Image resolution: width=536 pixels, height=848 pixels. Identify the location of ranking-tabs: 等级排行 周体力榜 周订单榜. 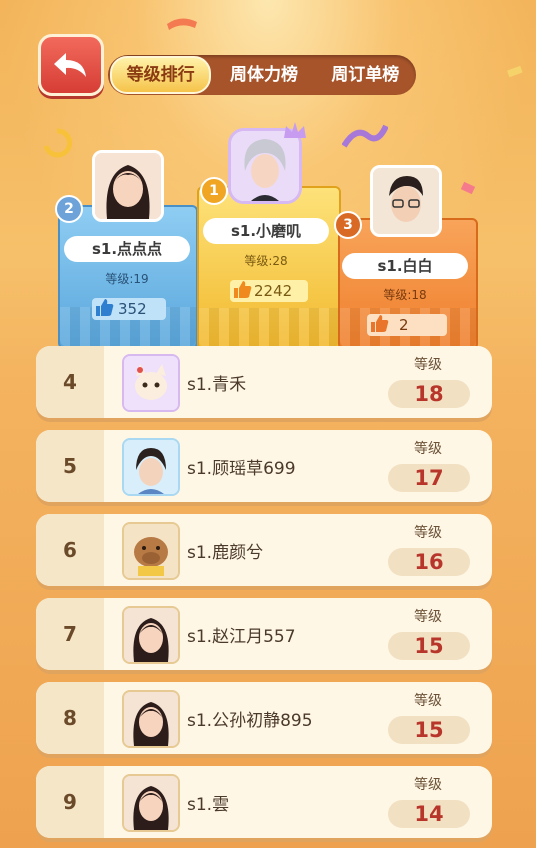
(262, 75).